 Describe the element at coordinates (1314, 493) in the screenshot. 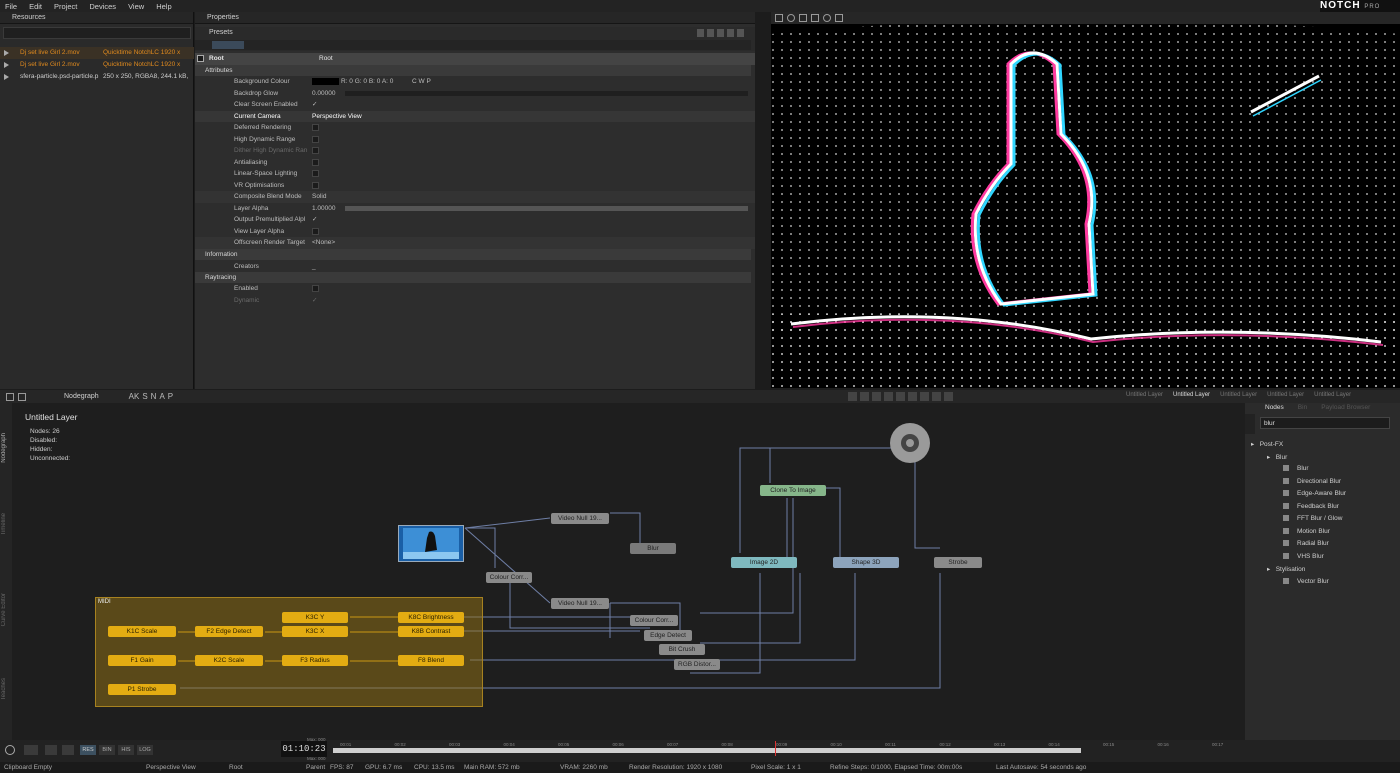

I see `tree-item-edge-aware-blur: Edge-Aware Blur` at that location.